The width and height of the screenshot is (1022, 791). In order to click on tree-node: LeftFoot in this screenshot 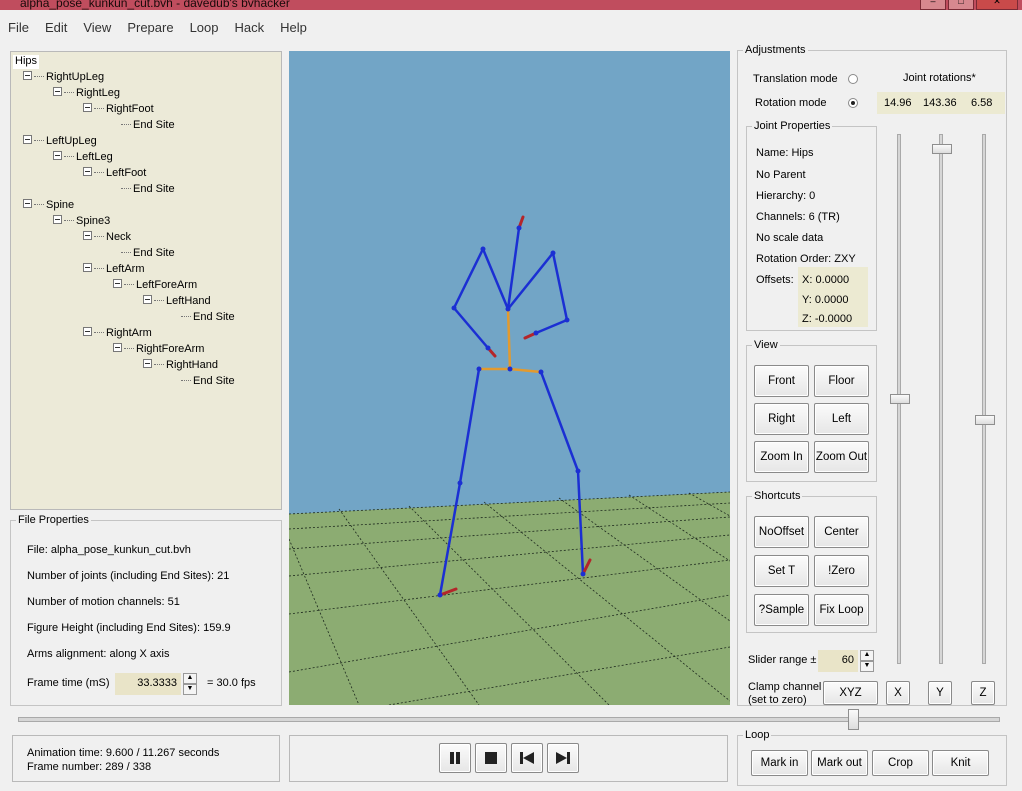, I will do `click(114, 174)`.